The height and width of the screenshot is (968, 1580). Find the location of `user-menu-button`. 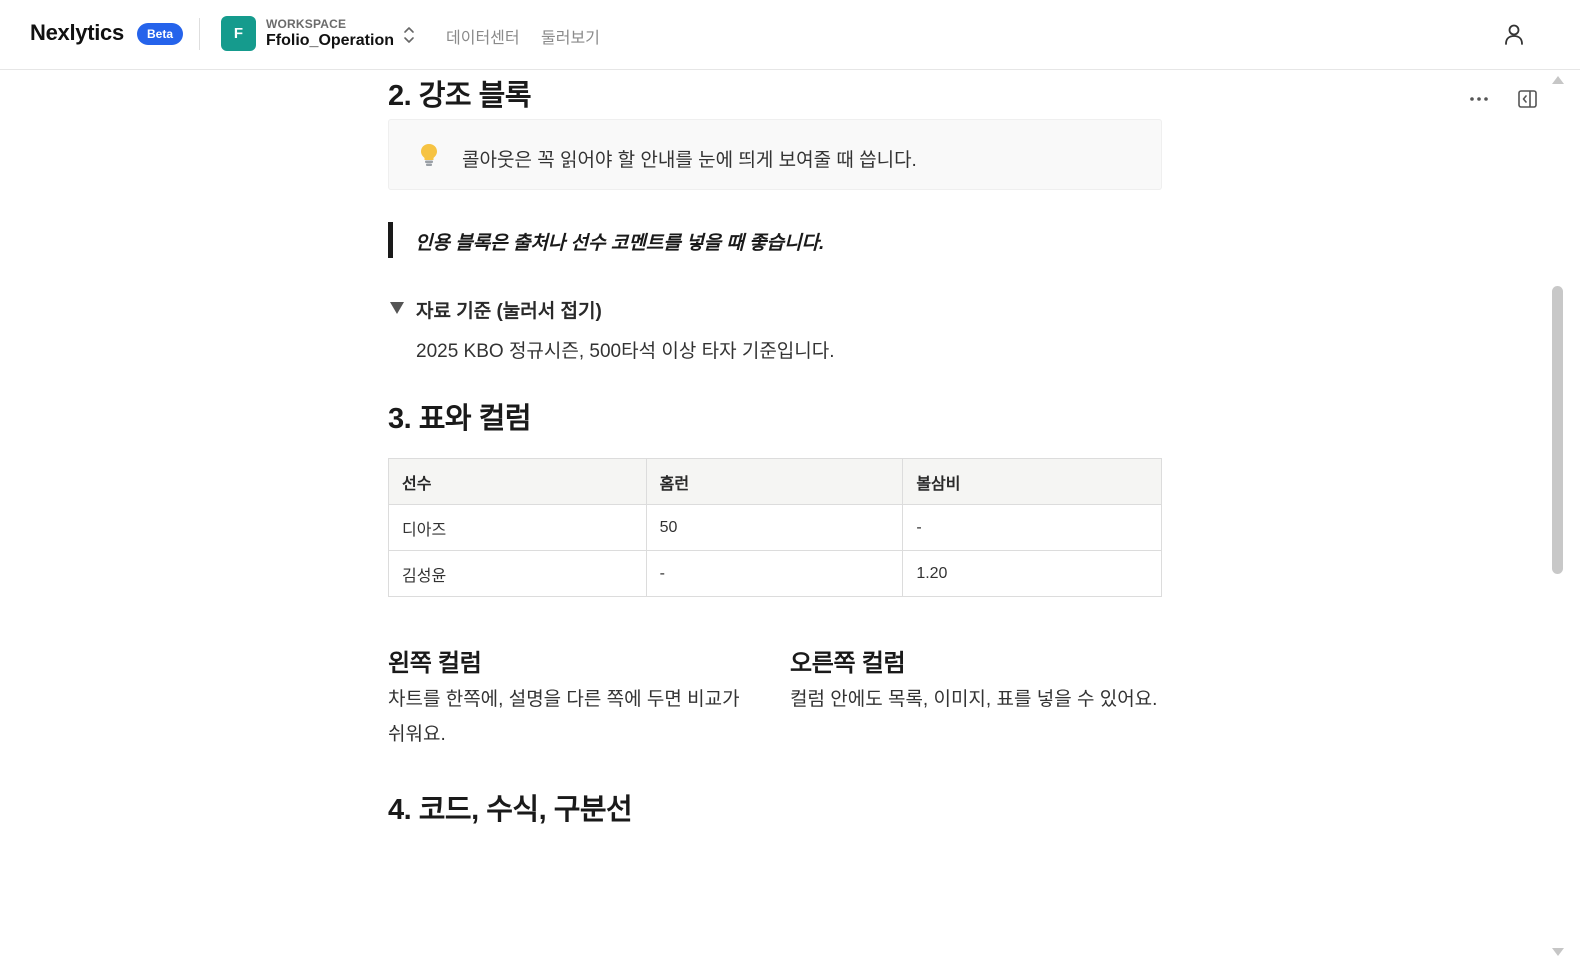

user-menu-button is located at coordinates (1514, 34).